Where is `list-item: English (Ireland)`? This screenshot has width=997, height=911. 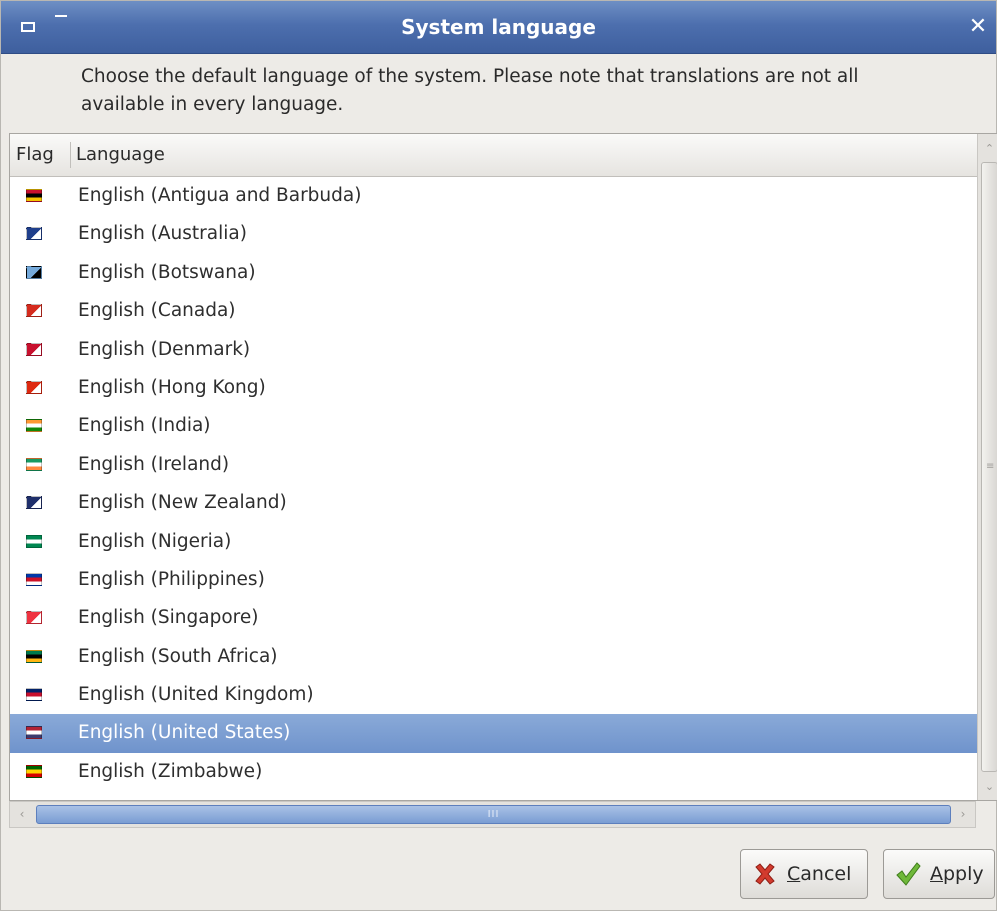 list-item: English (Ireland) is located at coordinates (493, 465).